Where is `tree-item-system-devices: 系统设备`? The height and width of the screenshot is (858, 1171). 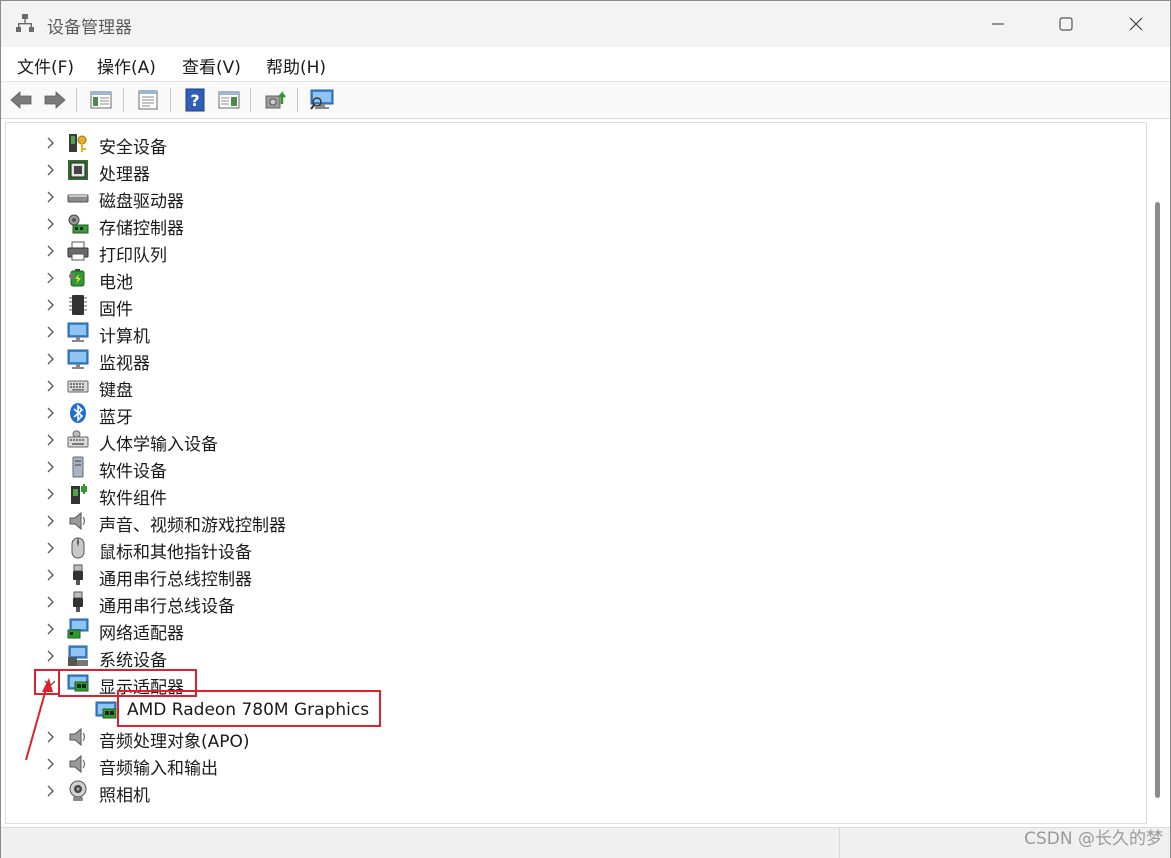
tree-item-system-devices: 系统设备 is located at coordinates (566, 657).